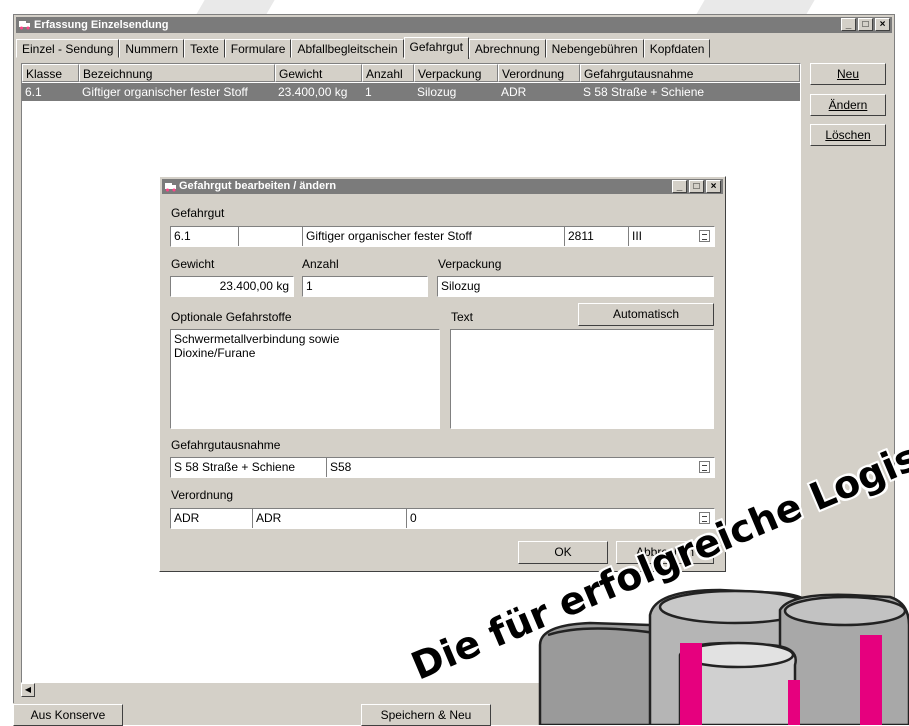 The height and width of the screenshot is (726, 909). I want to click on gefahrgut-verpackungsgruppe: III, so click(637, 236).